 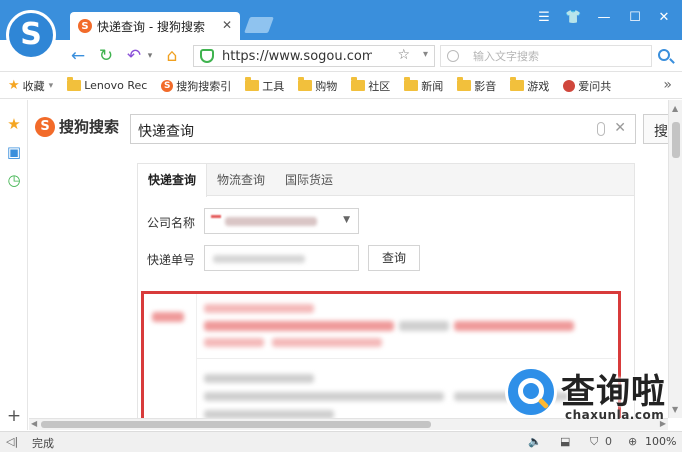 What do you see at coordinates (538, 86) in the screenshot?
I see `bookmark-label: 游戏` at bounding box center [538, 86].